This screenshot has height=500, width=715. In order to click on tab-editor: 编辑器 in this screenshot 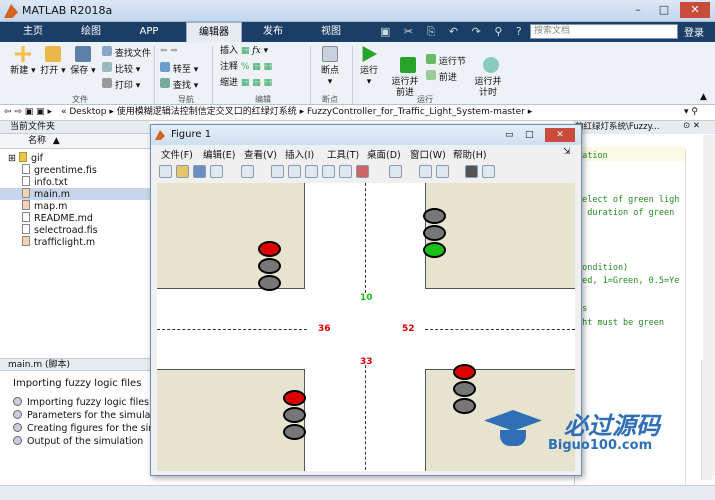, I will do `click(214, 32)`.